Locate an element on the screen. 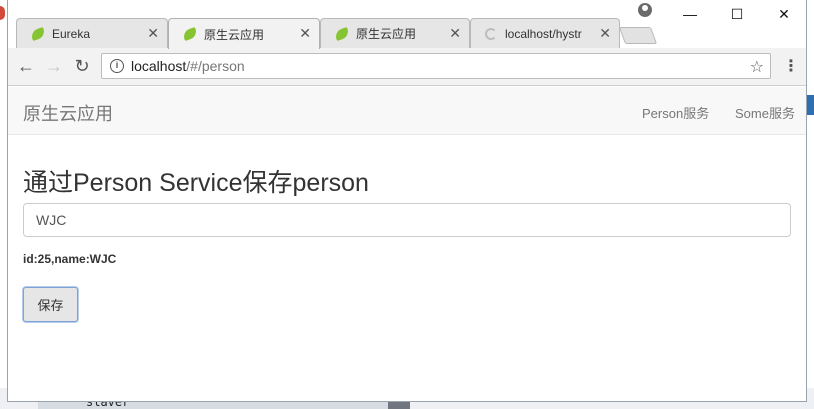 The height and width of the screenshot is (409, 814). loading-spinner-icon is located at coordinates (491, 33).